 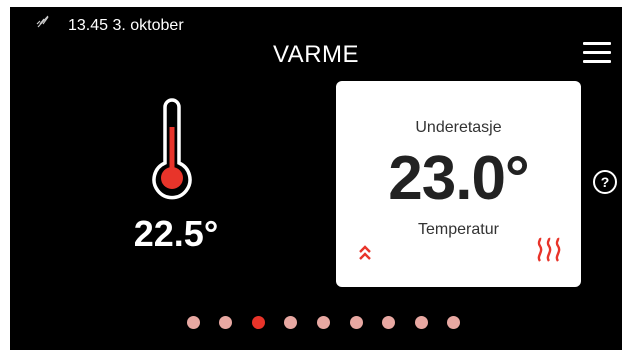 I want to click on date-time: 13.45 3. oktober, so click(x=126, y=25).